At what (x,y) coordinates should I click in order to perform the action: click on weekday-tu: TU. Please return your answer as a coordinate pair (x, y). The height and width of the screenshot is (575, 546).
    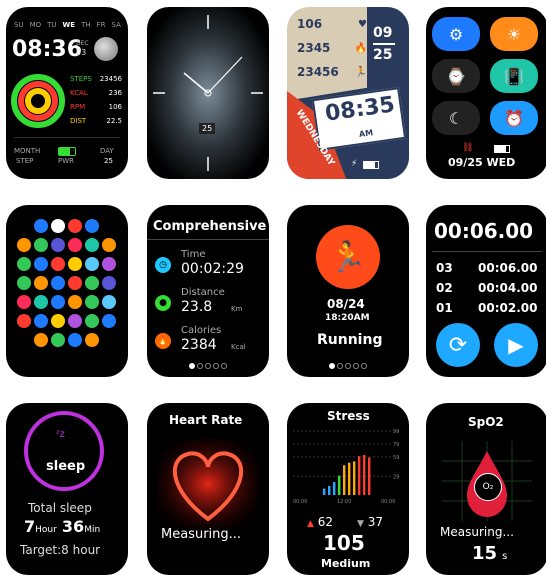
    Looking at the image, I should click on (52, 25).